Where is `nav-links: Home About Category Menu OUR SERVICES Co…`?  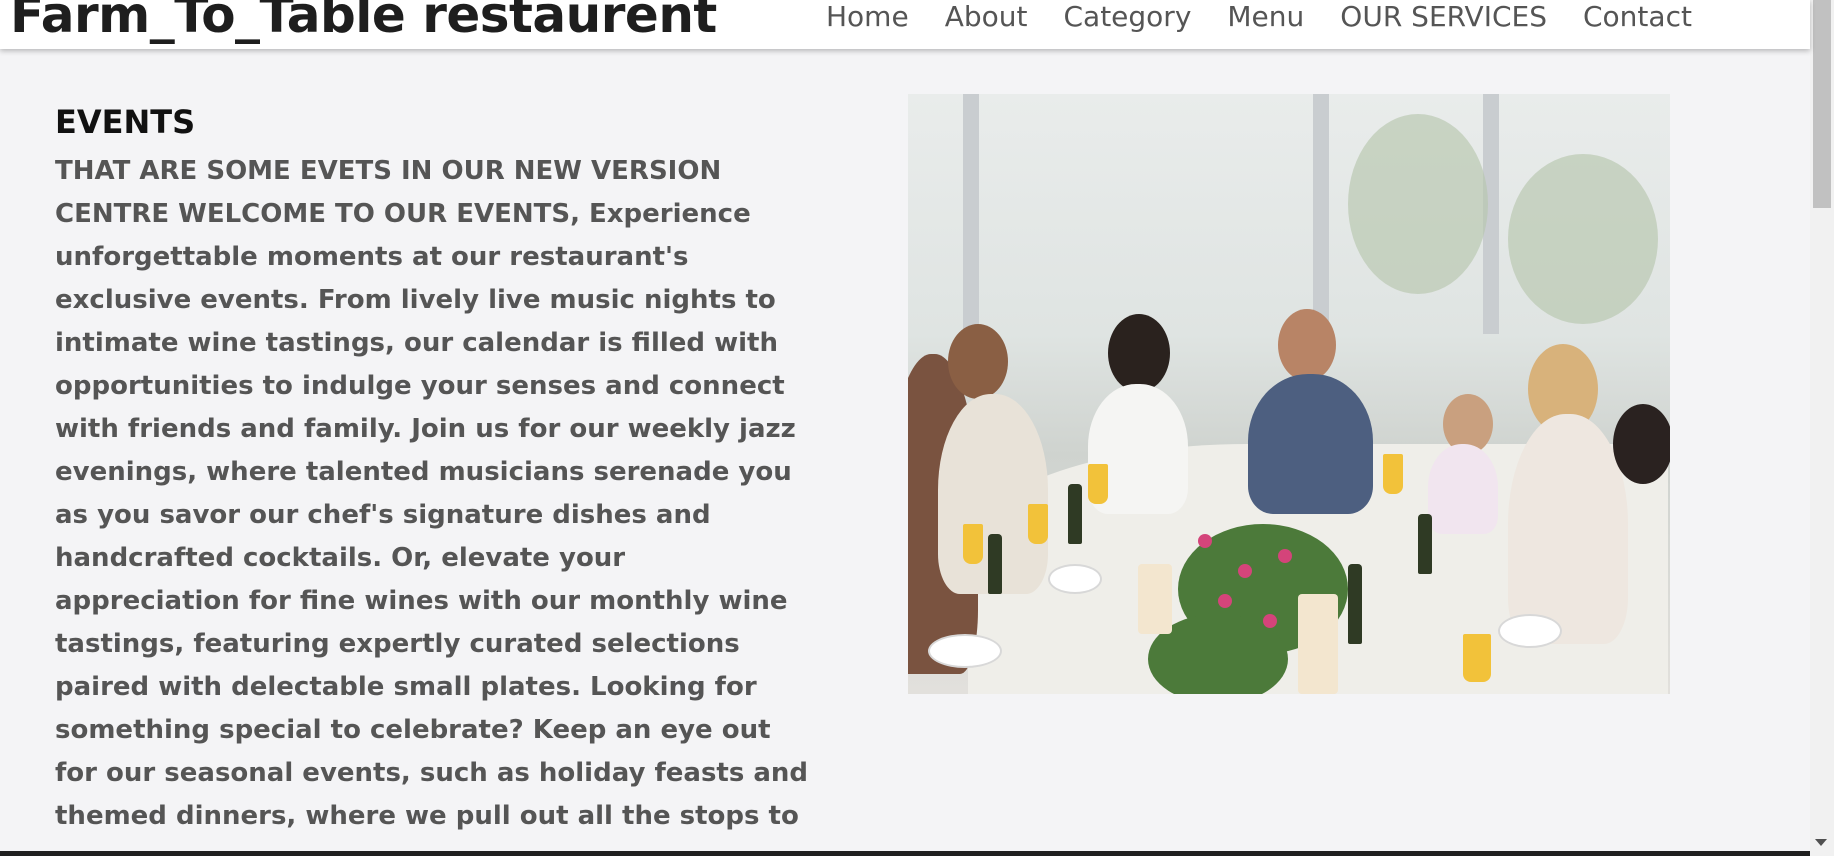 nav-links: Home About Category Menu OUR SERVICES Co… is located at coordinates (1268, 16).